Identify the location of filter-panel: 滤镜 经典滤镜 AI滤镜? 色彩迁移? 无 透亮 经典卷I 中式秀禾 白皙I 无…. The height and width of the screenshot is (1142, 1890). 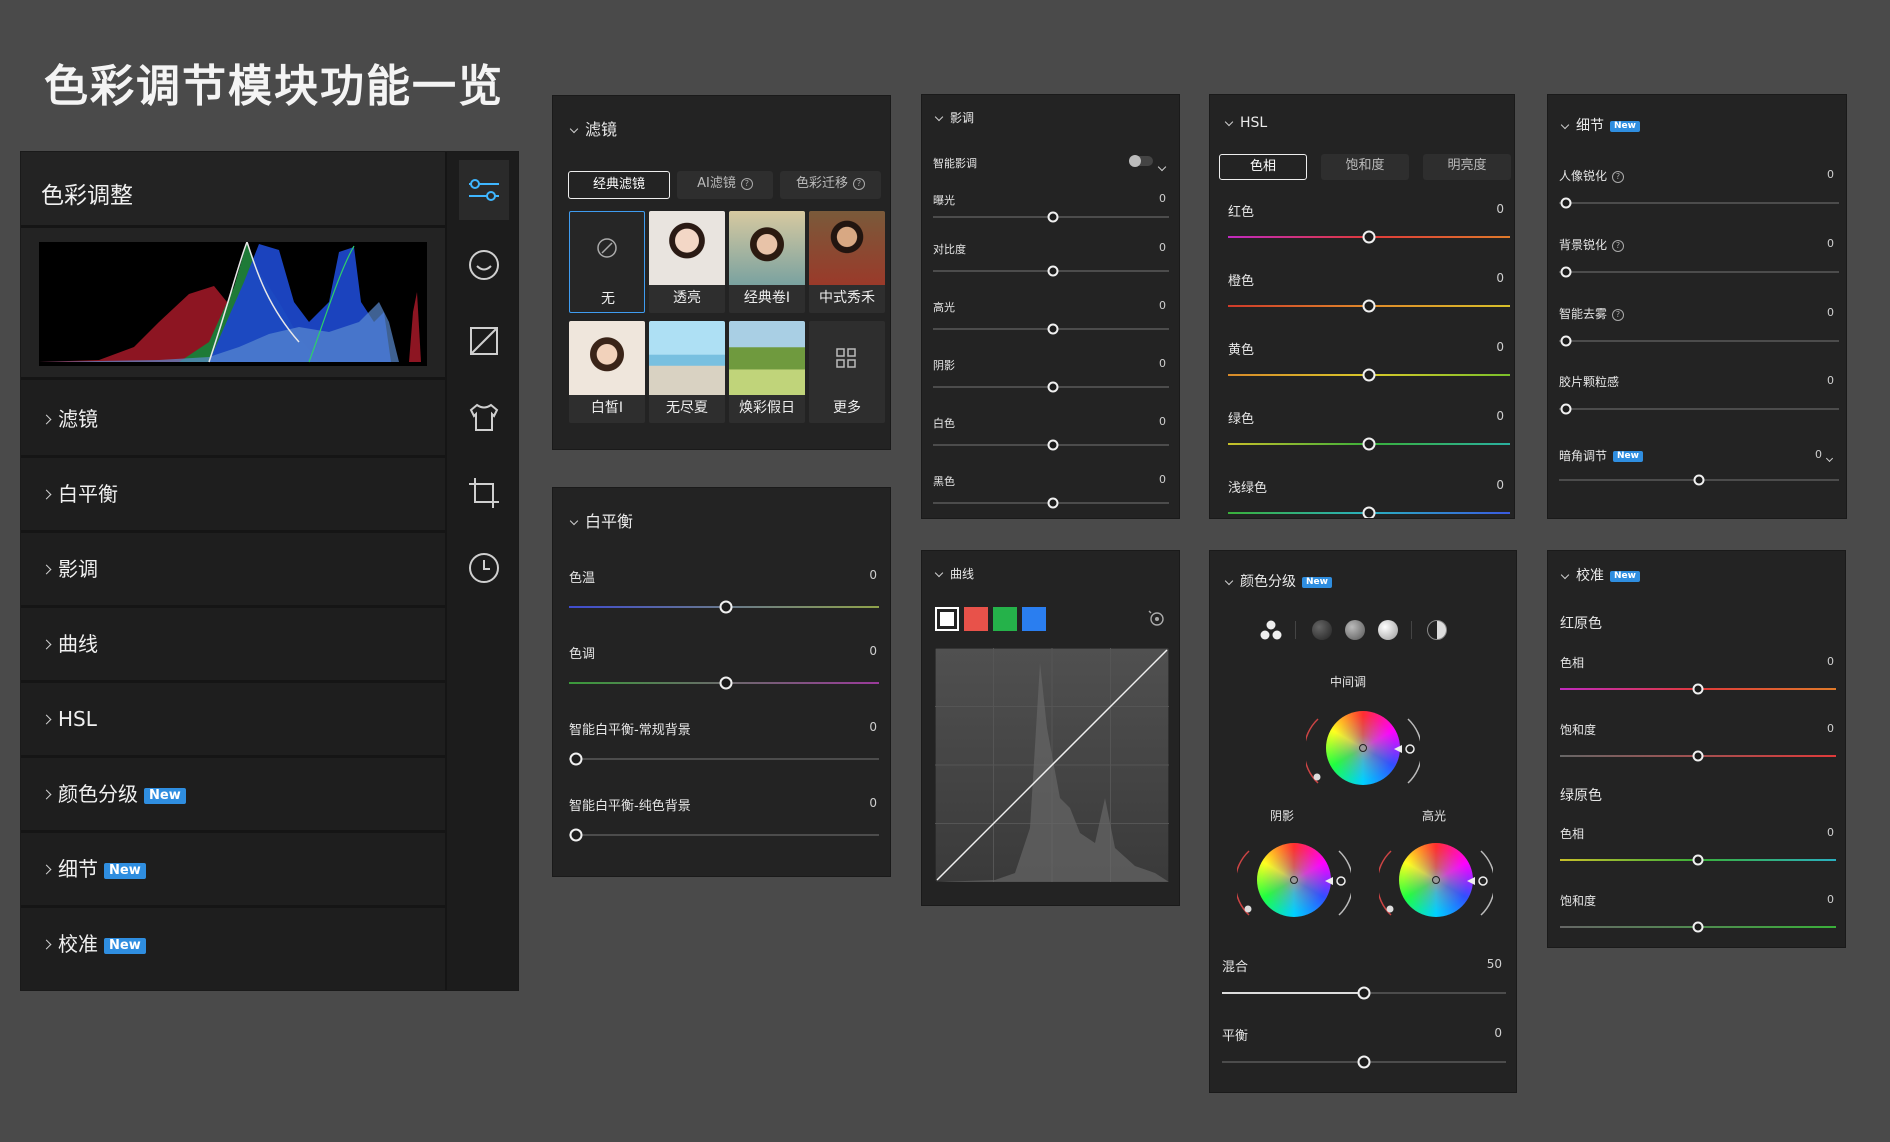
(721, 272).